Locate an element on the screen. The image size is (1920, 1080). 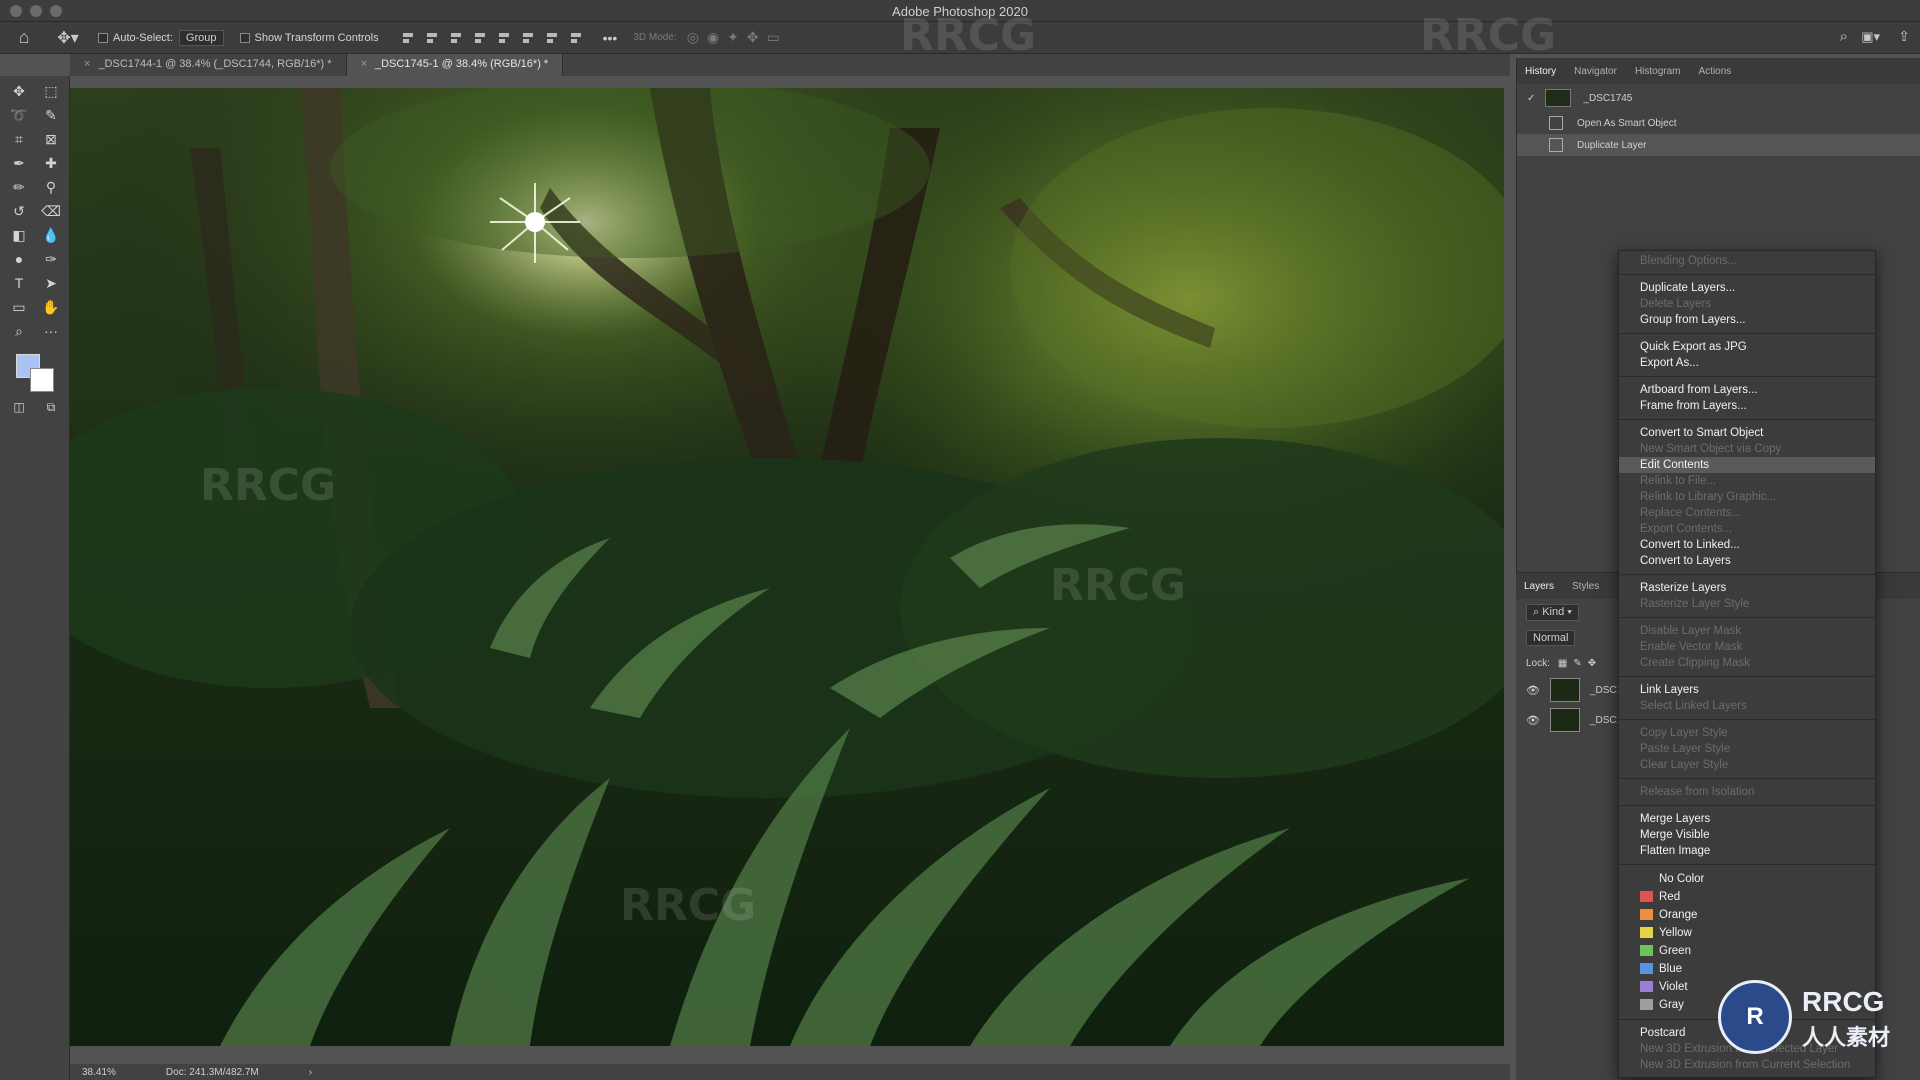
status-bar: 38.41% Doc: 241.3M/482.7M › is located at coordinates (790, 1072).